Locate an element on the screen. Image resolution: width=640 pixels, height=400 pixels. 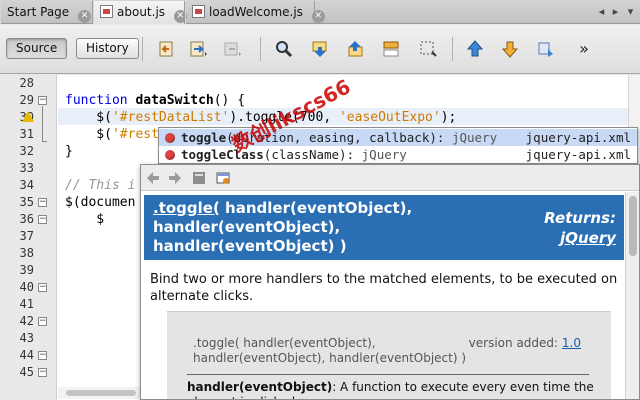
version-label: version added: is located at coordinates (513, 343).